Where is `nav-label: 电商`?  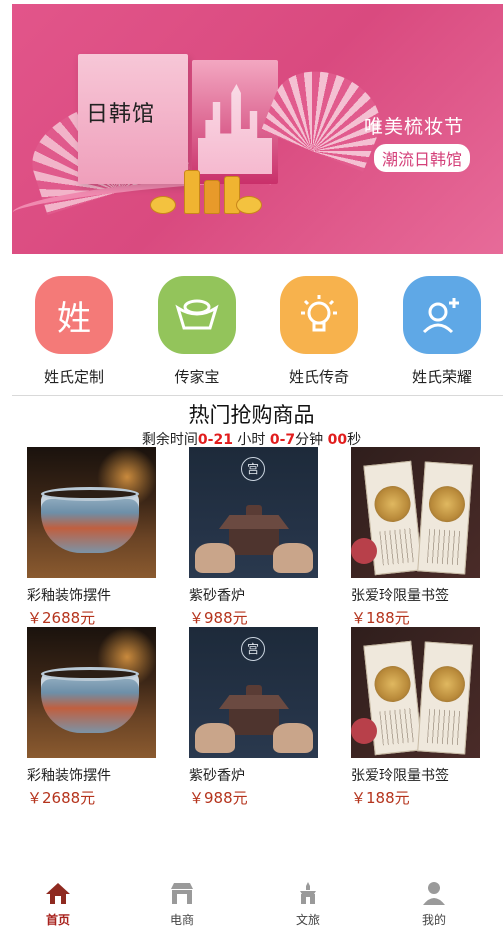 nav-label: 电商 is located at coordinates (181, 920).